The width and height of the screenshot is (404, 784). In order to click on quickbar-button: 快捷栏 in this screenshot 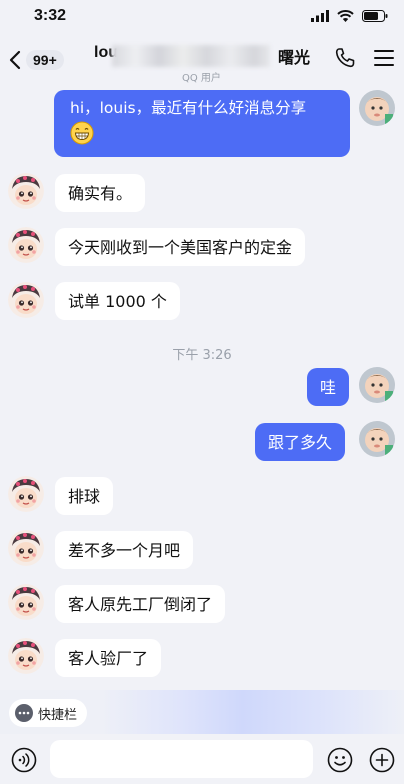, I will do `click(48, 713)`.